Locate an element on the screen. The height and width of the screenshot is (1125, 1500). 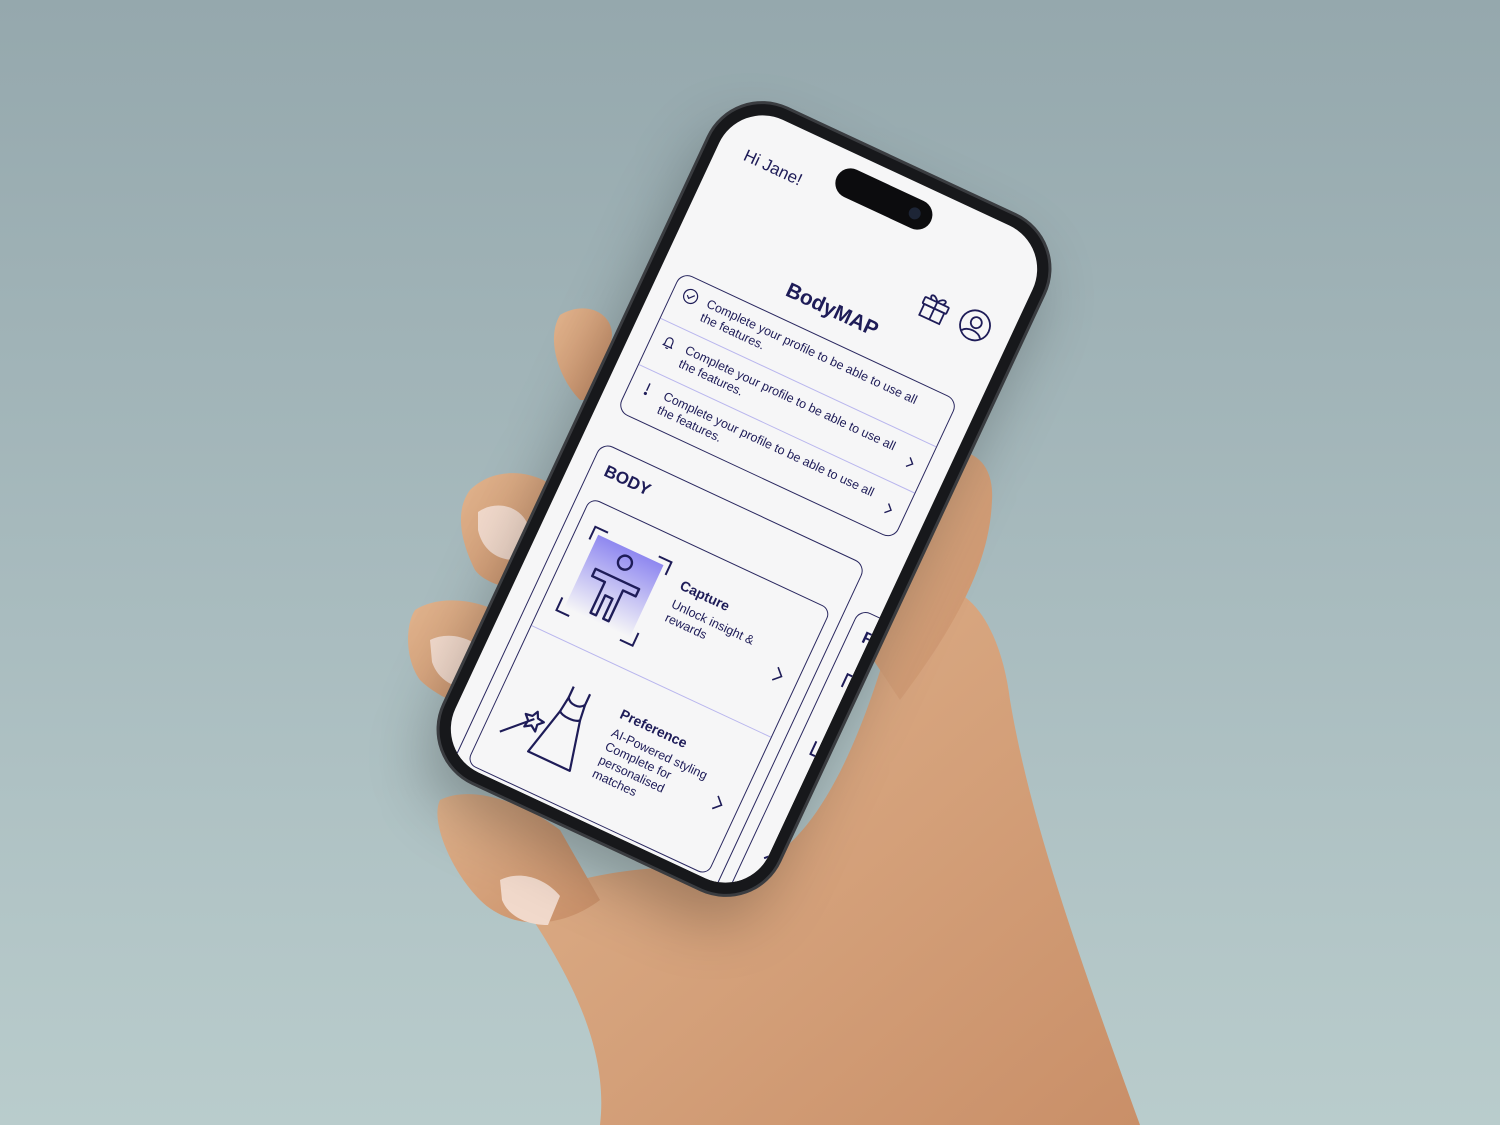
user-circle-icon is located at coordinates (974, 325).